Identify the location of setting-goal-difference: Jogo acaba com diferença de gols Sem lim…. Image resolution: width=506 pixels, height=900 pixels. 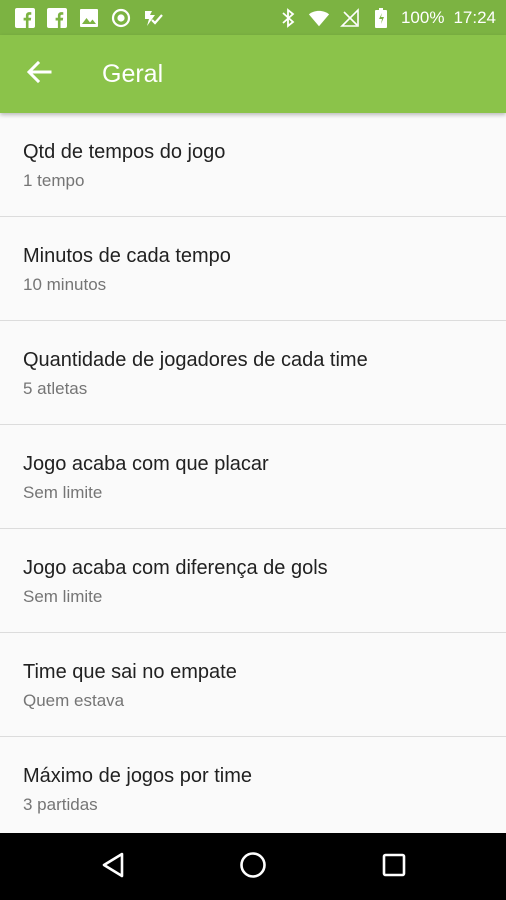
(253, 581).